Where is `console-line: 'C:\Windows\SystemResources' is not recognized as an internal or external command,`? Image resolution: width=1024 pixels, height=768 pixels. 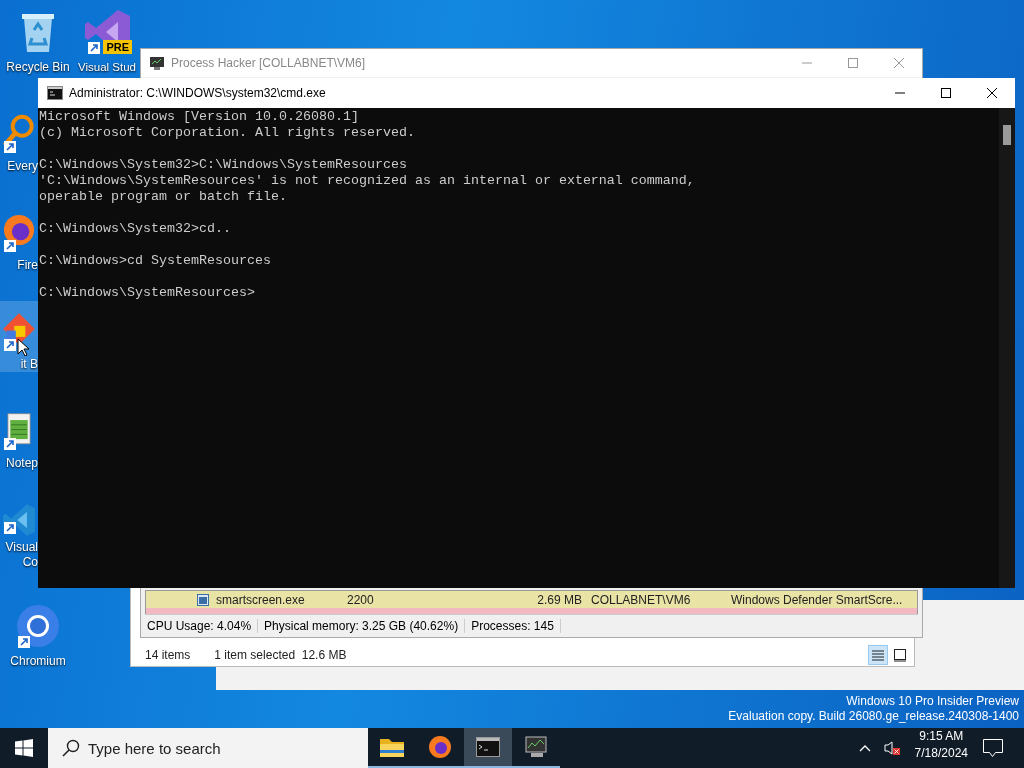 console-line: 'C:\Windows\SystemResources' is not recognized as an internal or external command, is located at coordinates (367, 181).